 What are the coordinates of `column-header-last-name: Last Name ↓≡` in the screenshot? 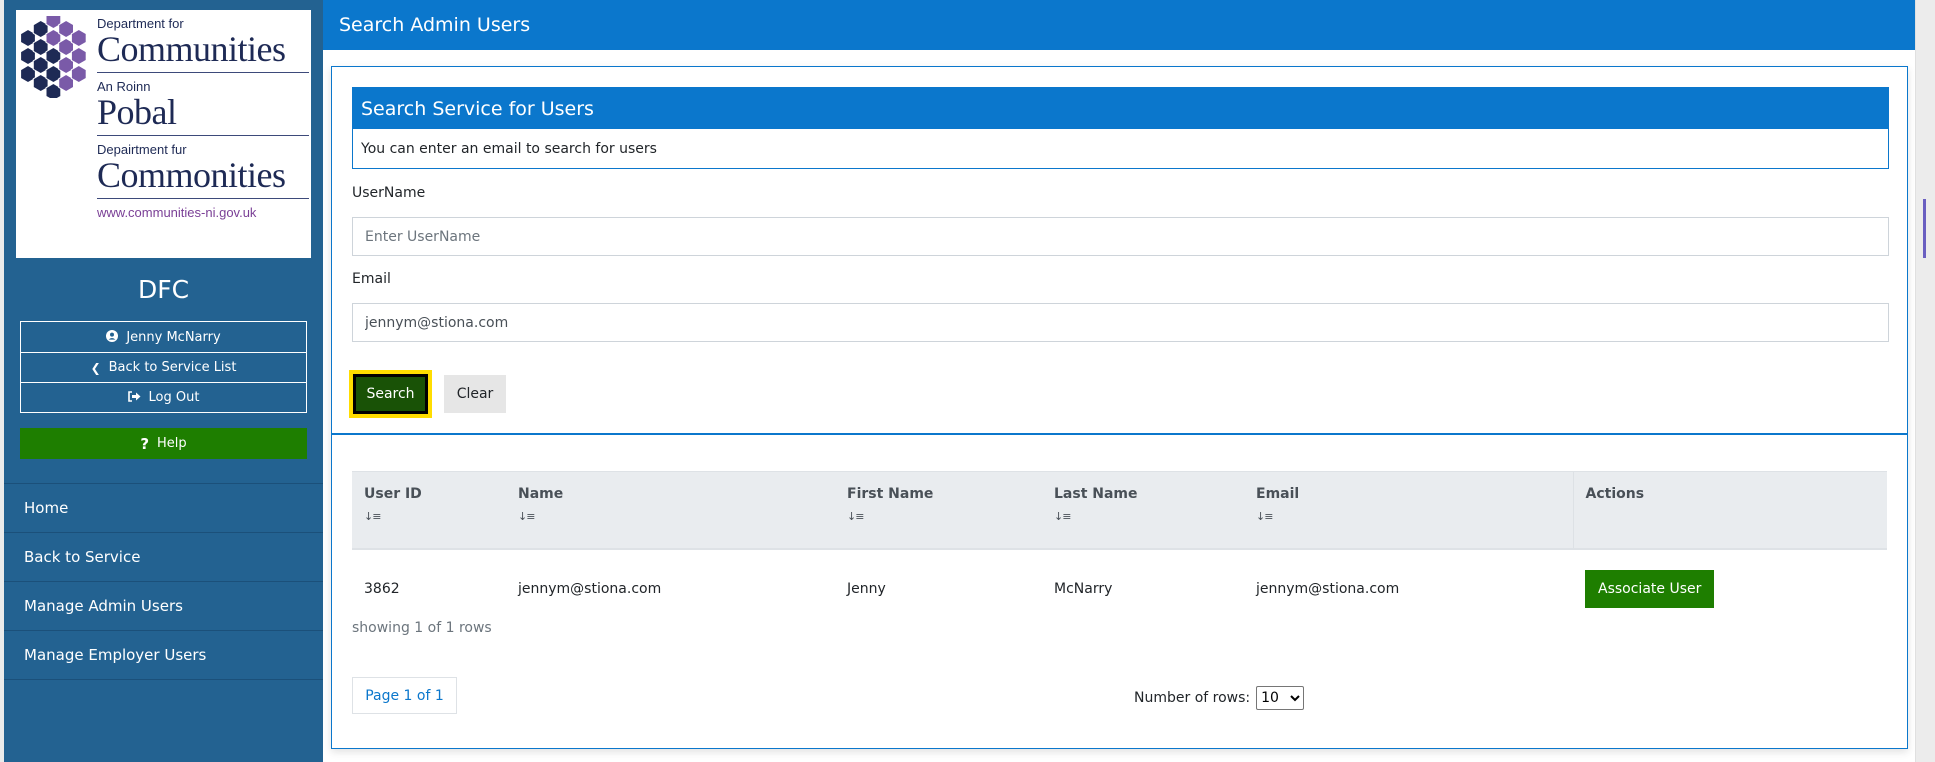 It's located at (1143, 510).